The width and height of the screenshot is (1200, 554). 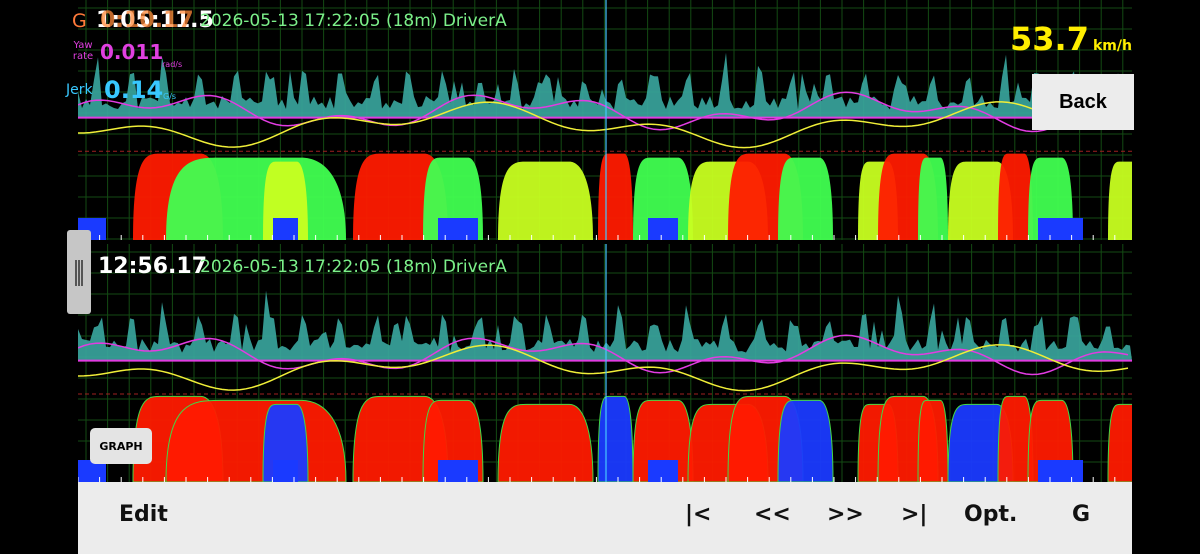 I want to click on speed-readout: 53.7 km/h, so click(x=1071, y=39).